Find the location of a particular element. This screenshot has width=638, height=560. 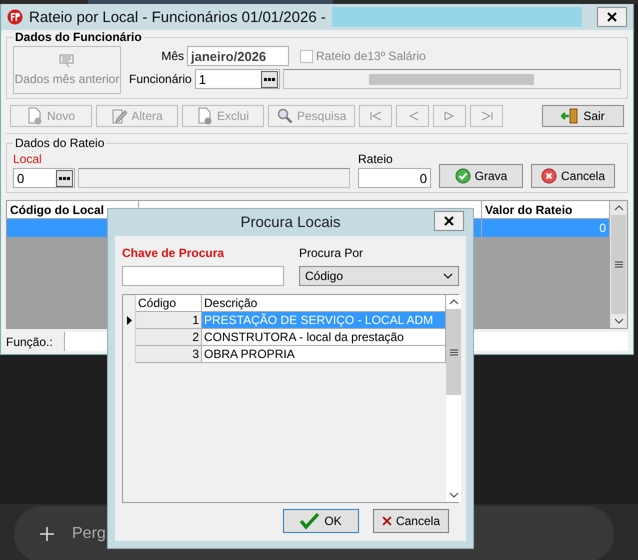

monitor-icon is located at coordinates (67, 61).